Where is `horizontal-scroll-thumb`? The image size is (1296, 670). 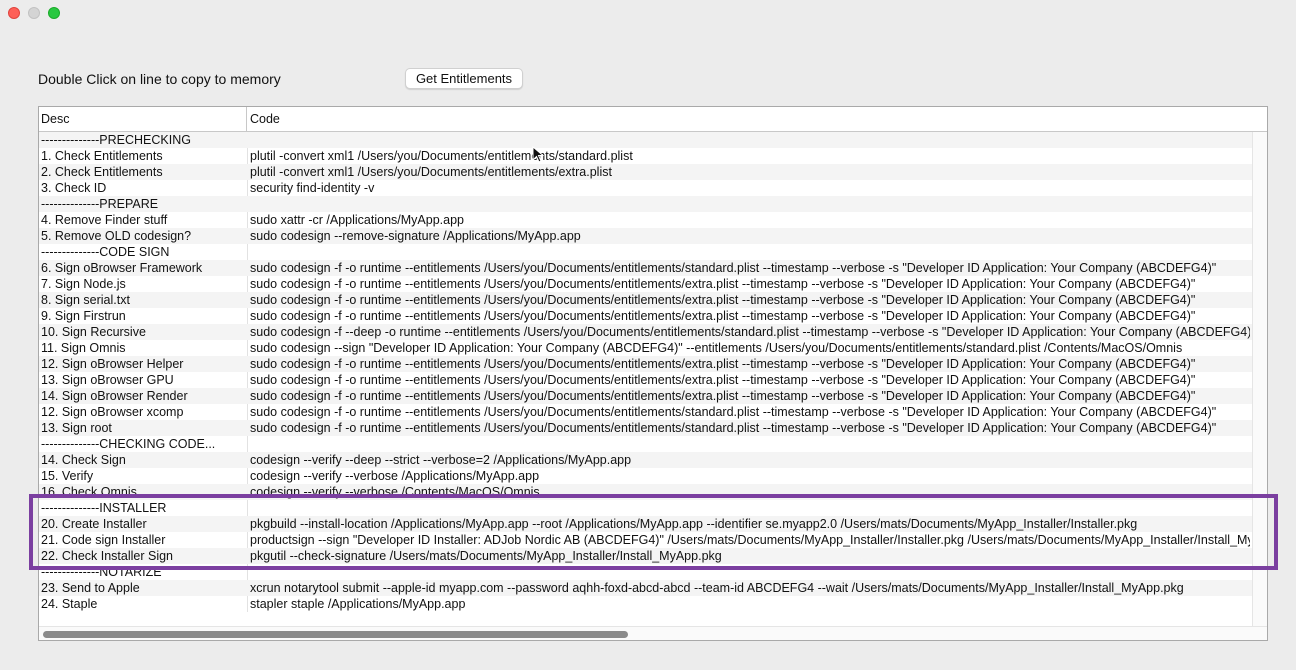
horizontal-scroll-thumb is located at coordinates (335, 634).